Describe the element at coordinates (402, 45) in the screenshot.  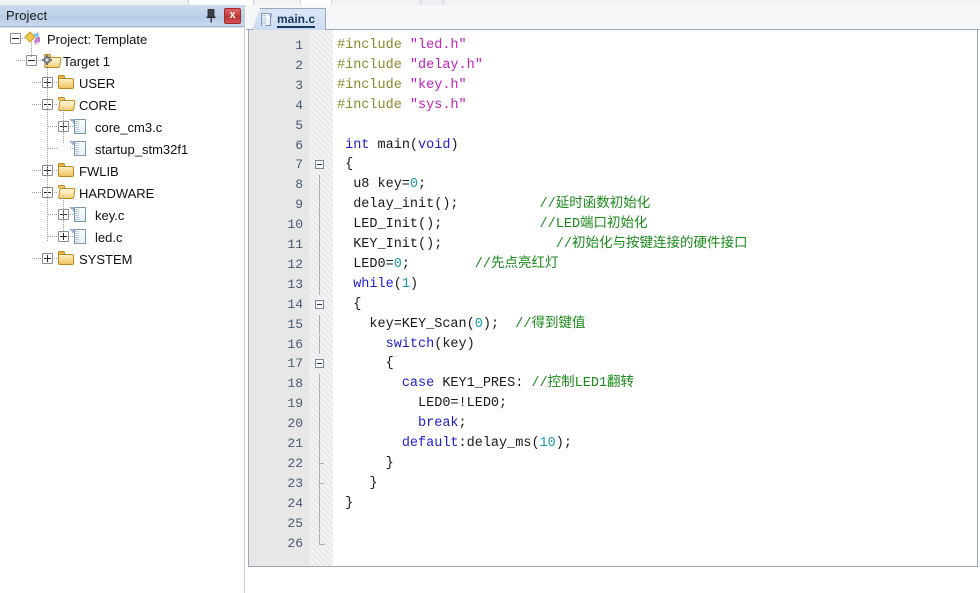
I see `code-text: #include "led.h"` at that location.